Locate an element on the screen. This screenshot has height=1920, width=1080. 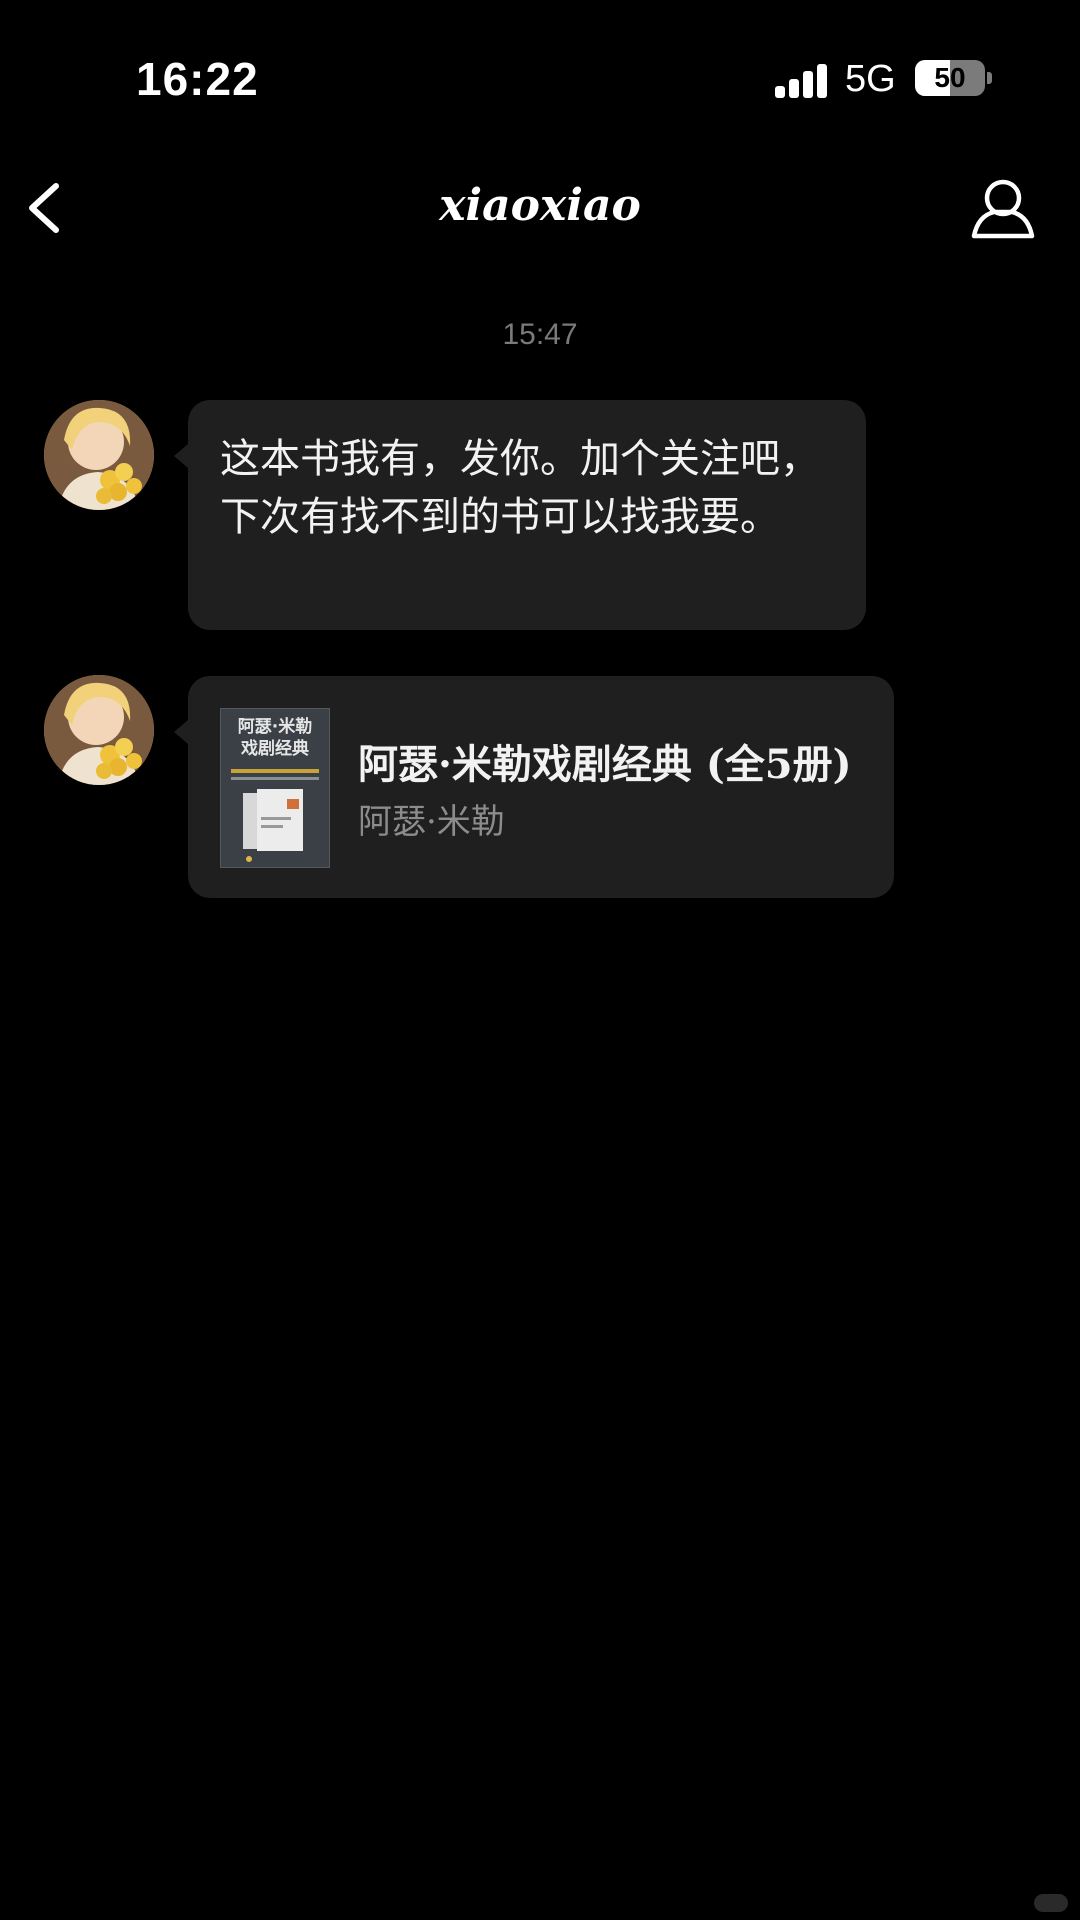
watermark-logo is located at coordinates (1051, 1903).